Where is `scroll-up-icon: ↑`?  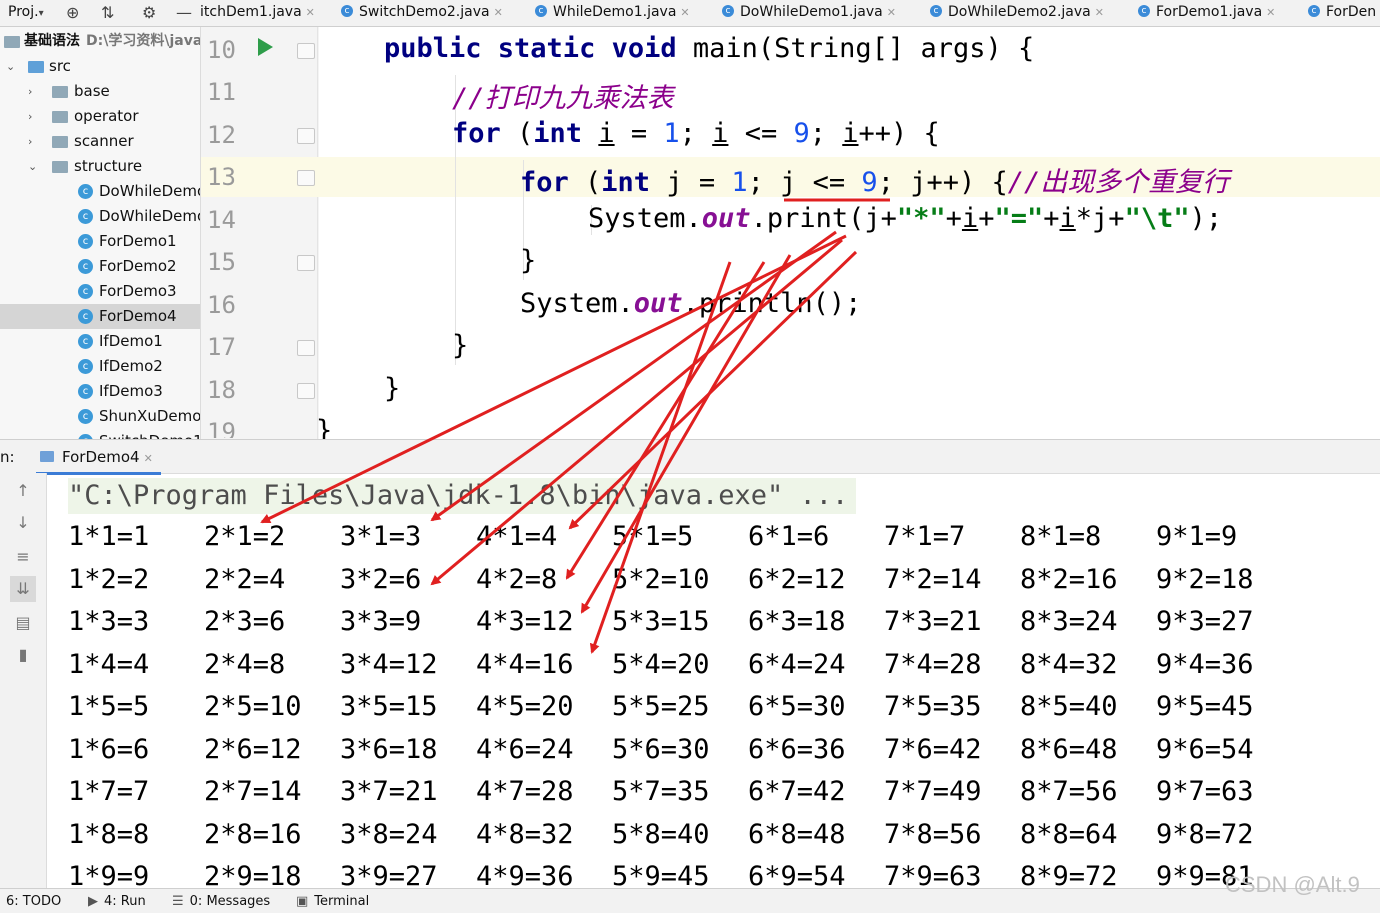
scroll-up-icon: ↑ is located at coordinates (23, 490).